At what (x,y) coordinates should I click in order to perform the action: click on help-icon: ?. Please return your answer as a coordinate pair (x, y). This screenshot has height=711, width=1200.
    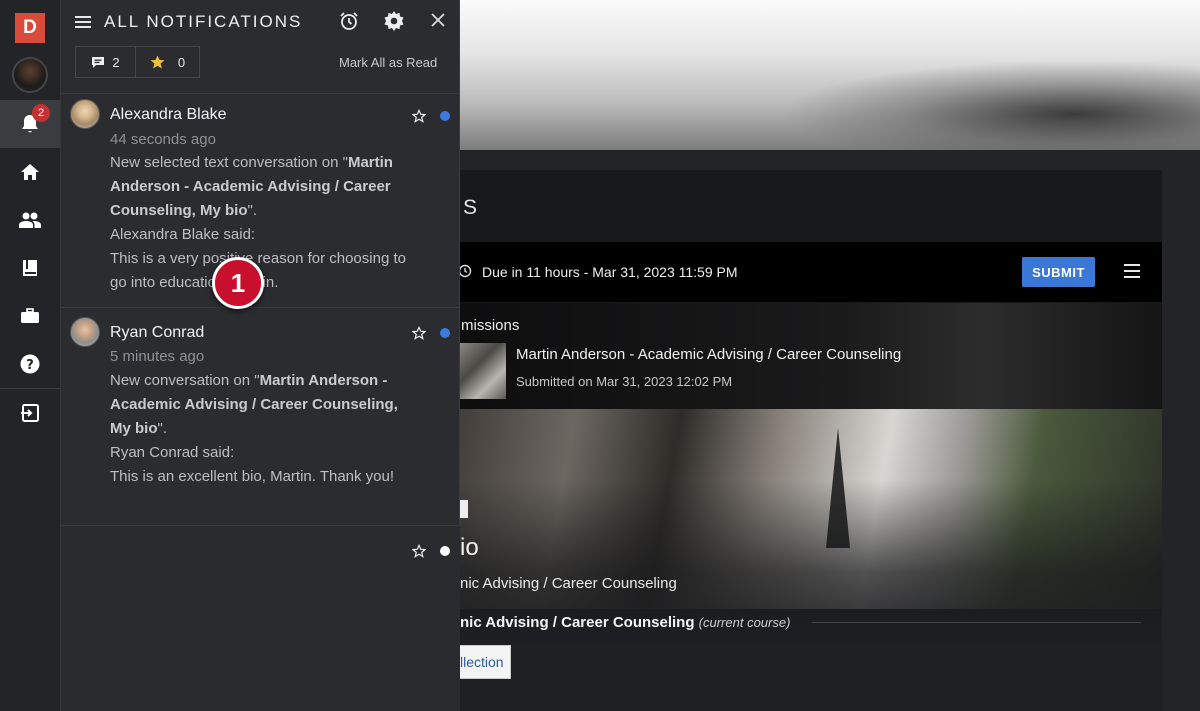
    Looking at the image, I should click on (30, 364).